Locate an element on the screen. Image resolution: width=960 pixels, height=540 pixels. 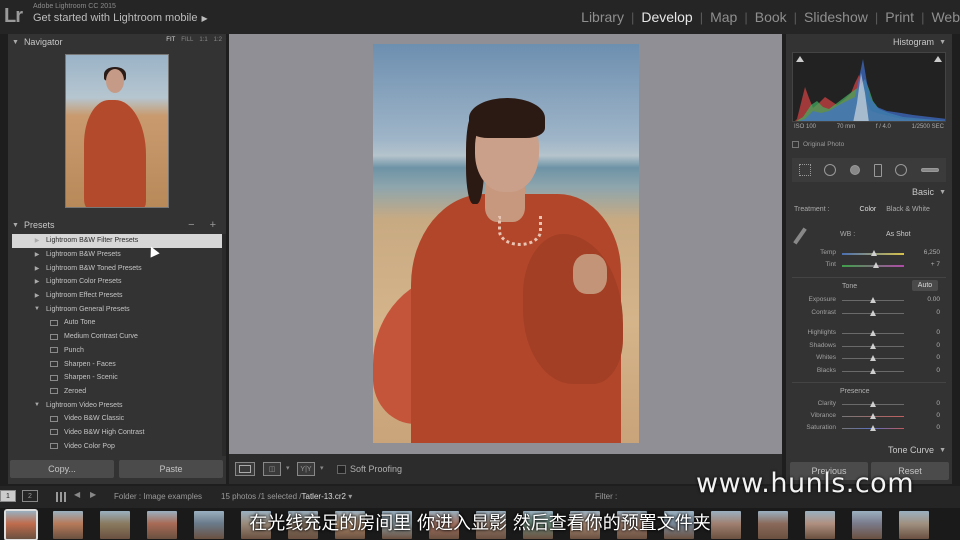
preset-item: Sharpen - Faces is located at coordinates (117, 364).